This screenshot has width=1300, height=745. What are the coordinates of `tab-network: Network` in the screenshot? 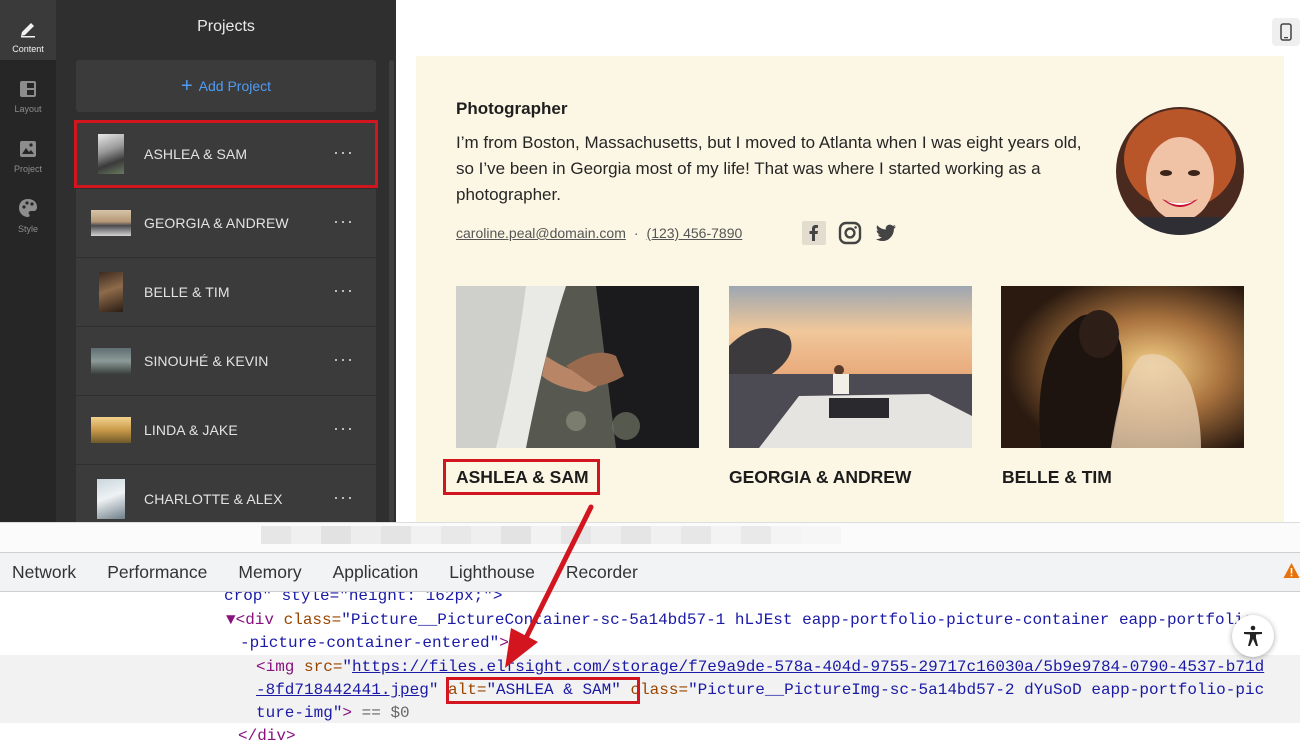 It's located at (38, 572).